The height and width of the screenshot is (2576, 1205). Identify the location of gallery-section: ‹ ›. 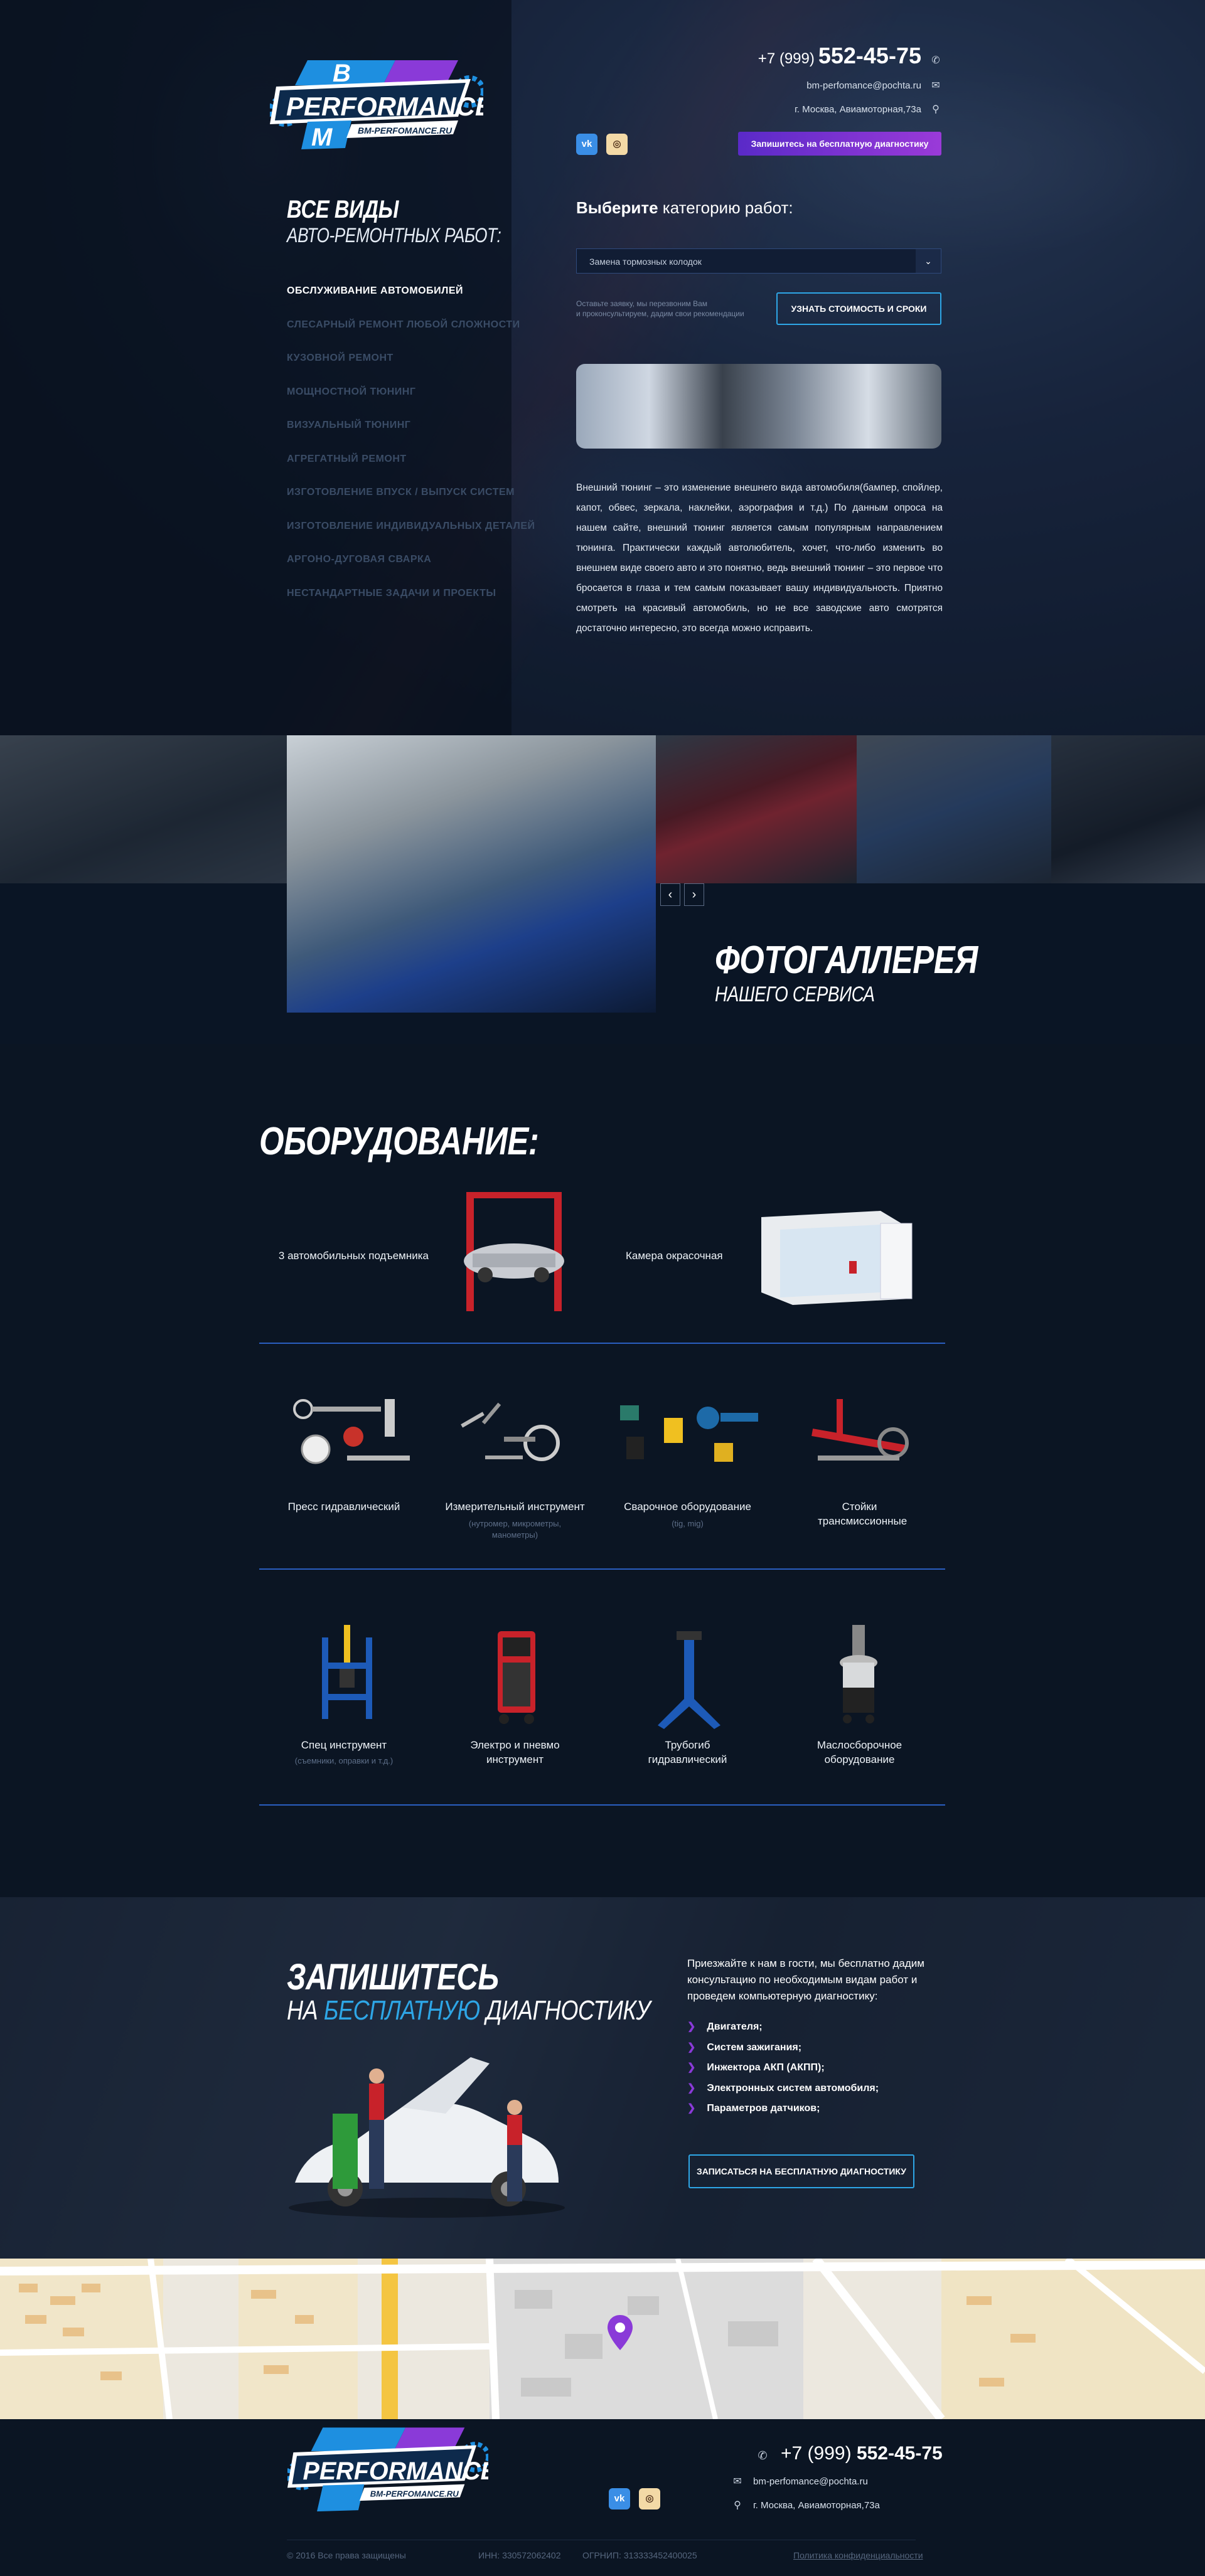
(602, 890).